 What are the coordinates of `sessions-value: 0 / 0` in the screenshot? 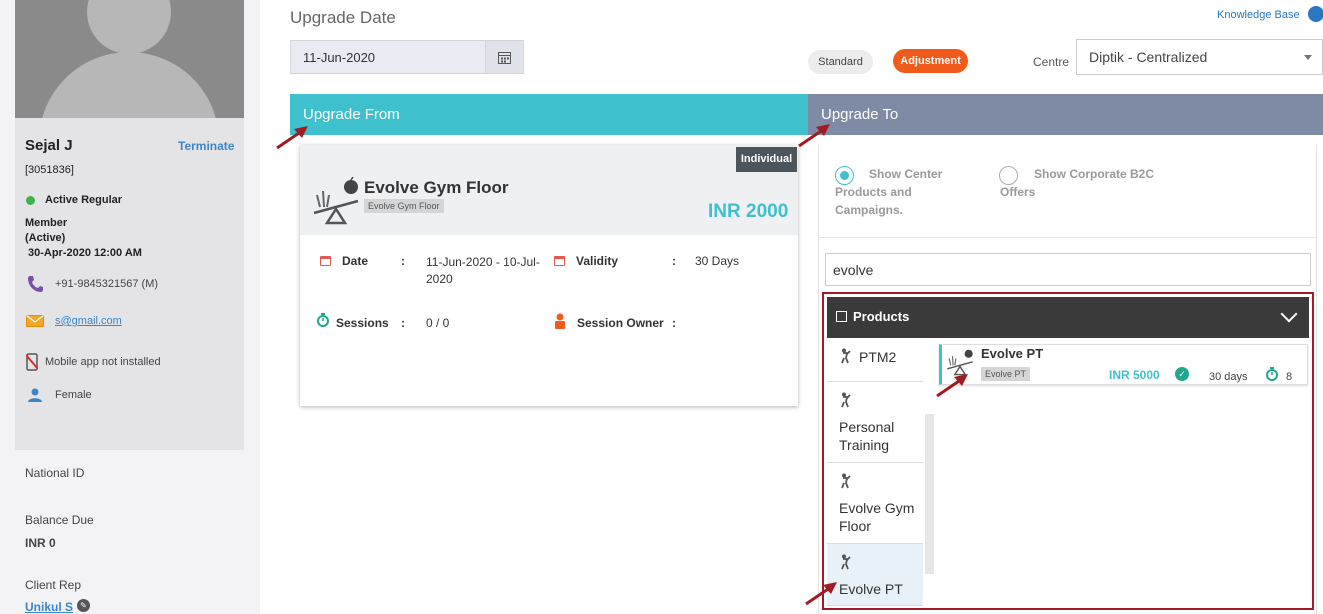 It's located at (438, 323).